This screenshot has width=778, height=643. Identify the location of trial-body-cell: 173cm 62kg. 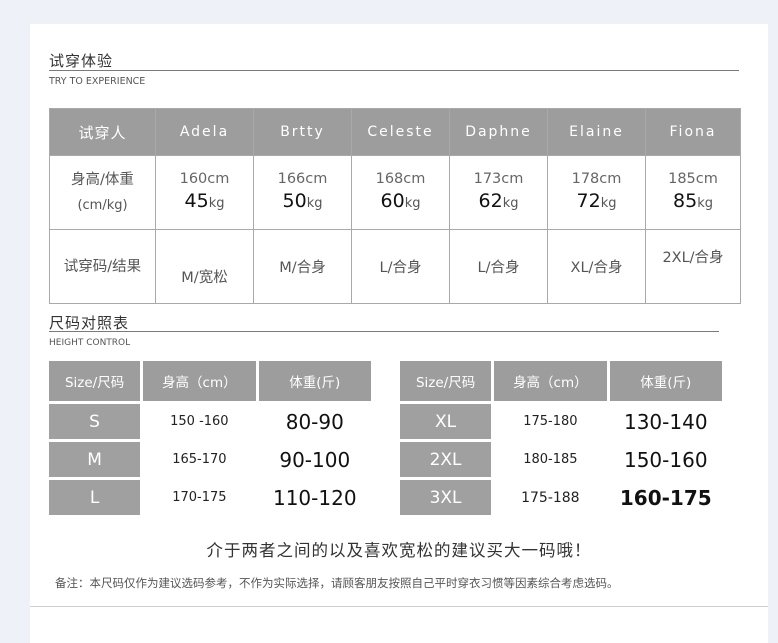
(498, 192).